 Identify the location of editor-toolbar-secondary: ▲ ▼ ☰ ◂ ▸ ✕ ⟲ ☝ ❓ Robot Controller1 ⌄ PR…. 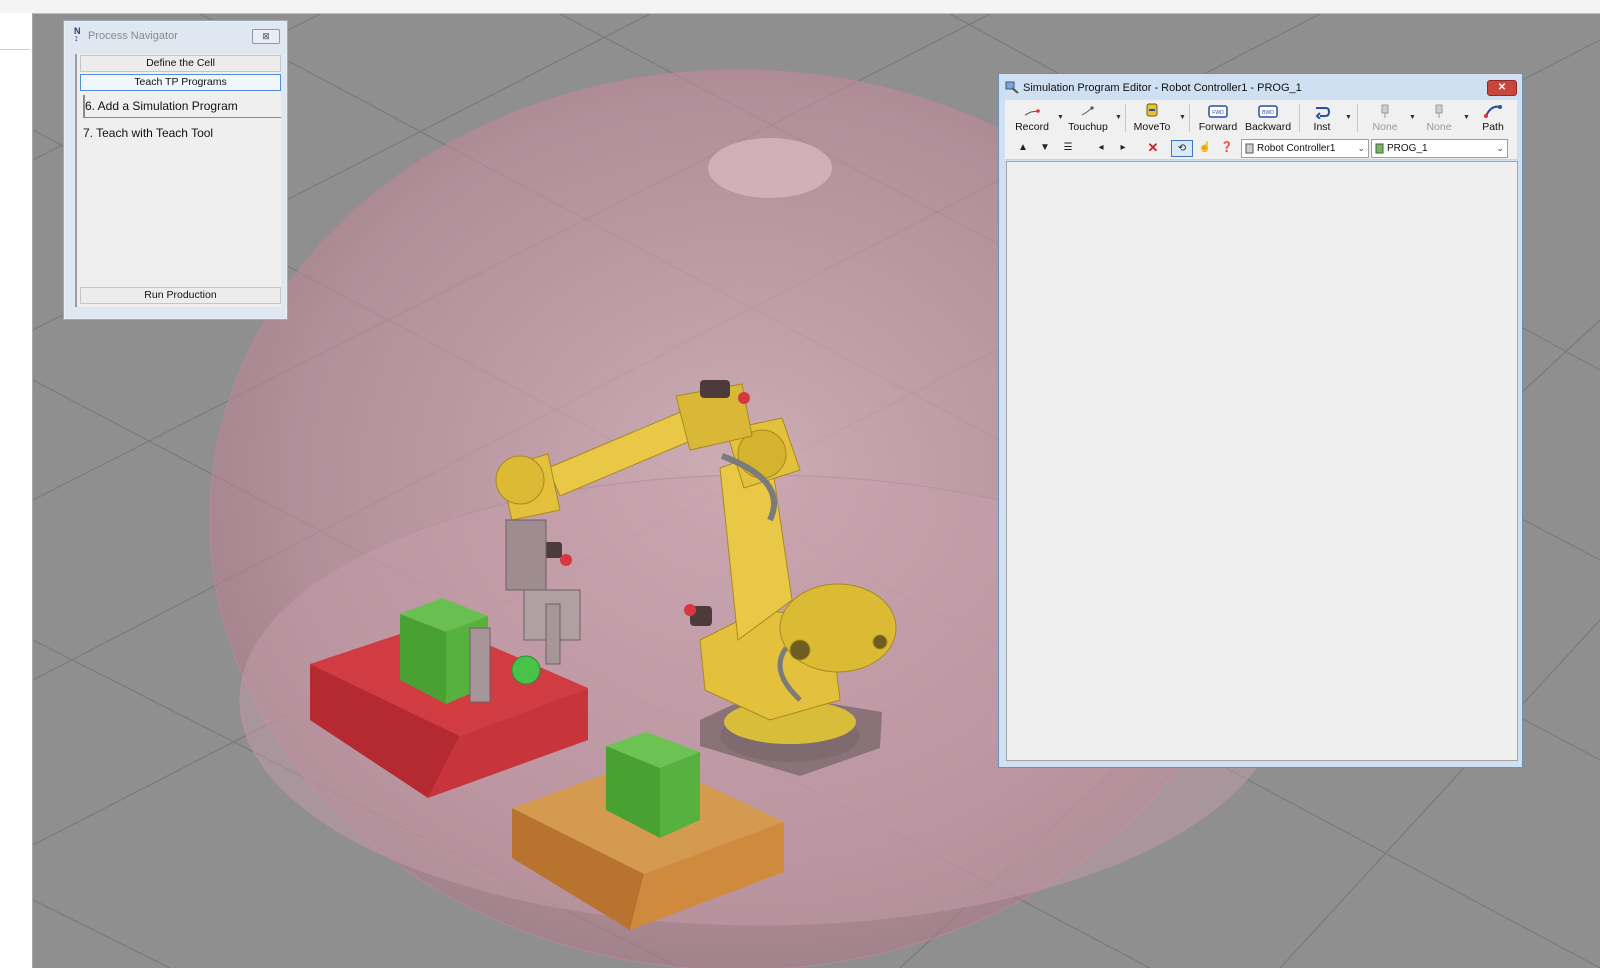
(1261, 148).